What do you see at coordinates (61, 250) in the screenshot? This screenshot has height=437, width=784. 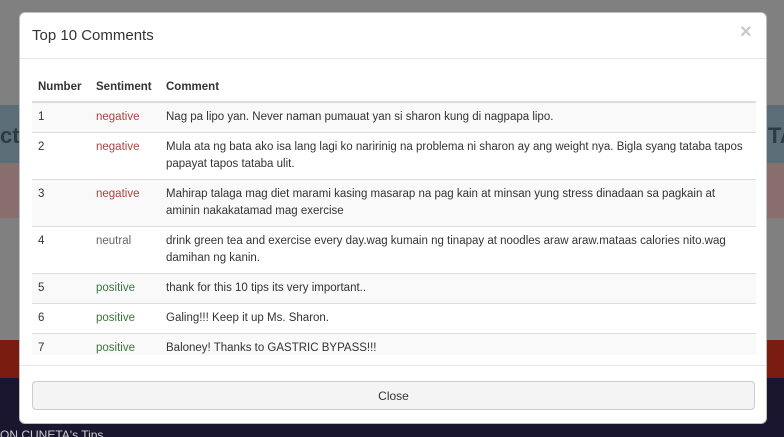 I see `row-number: 4` at bounding box center [61, 250].